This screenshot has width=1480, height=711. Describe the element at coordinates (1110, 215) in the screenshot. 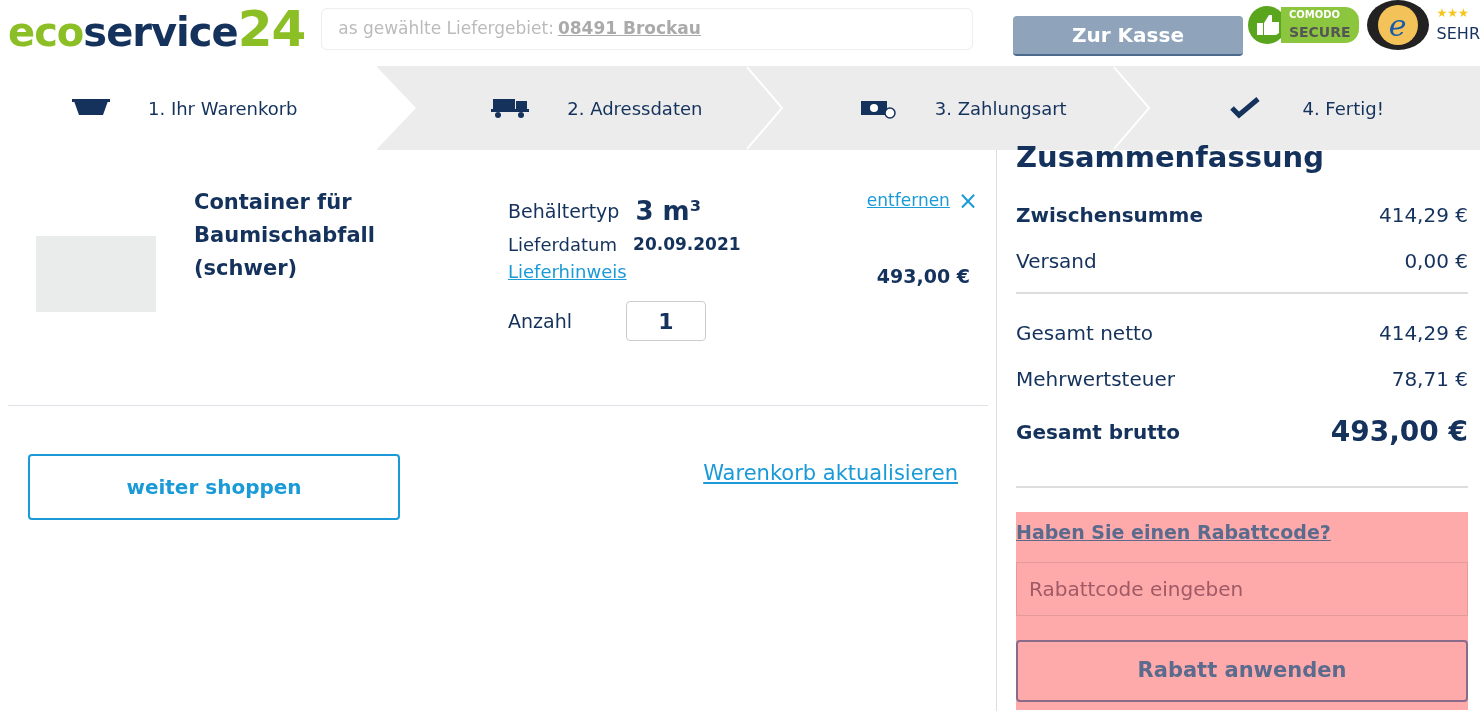

I see `summary-label: Zwischensumme` at that location.